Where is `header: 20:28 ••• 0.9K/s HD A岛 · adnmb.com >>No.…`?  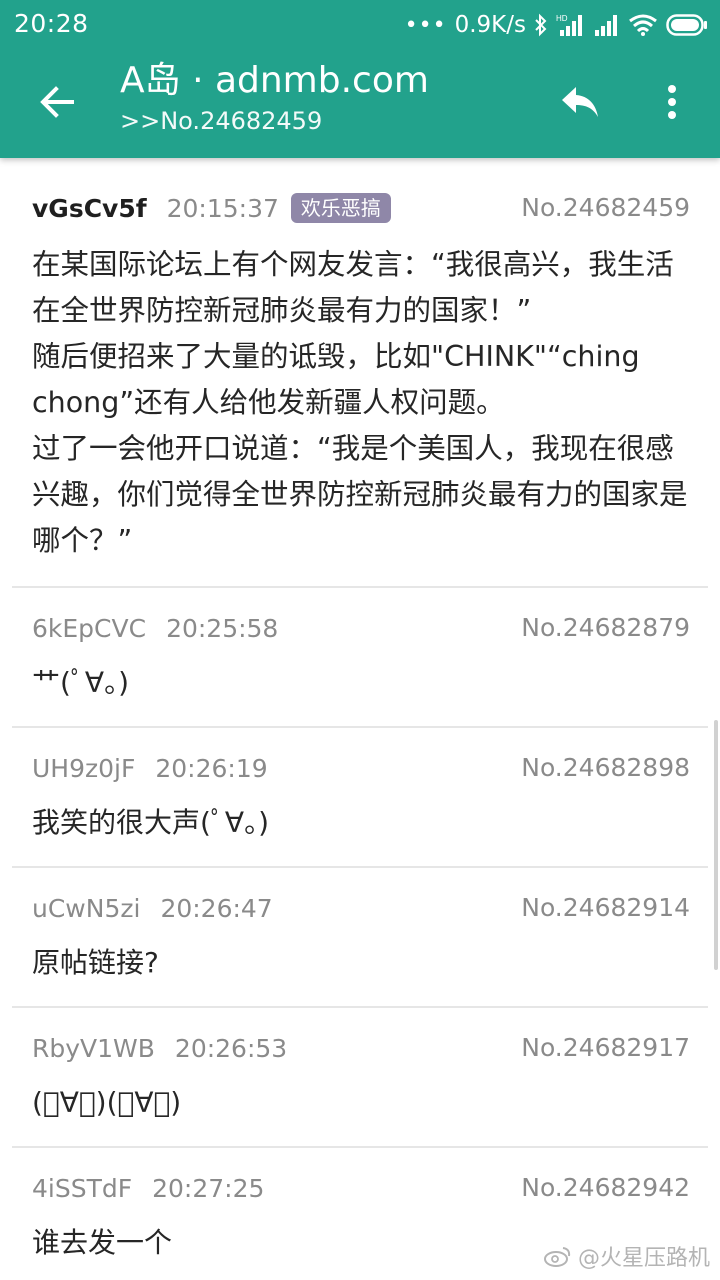
header: 20:28 ••• 0.9K/s HD A岛 · adnmb.com >>No.… is located at coordinates (360, 79).